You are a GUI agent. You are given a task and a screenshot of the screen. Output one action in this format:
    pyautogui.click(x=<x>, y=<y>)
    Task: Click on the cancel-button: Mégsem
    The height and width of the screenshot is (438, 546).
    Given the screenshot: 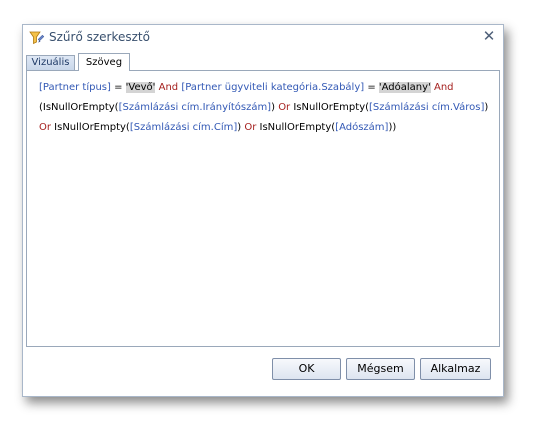 What is the action you would take?
    pyautogui.click(x=380, y=369)
    